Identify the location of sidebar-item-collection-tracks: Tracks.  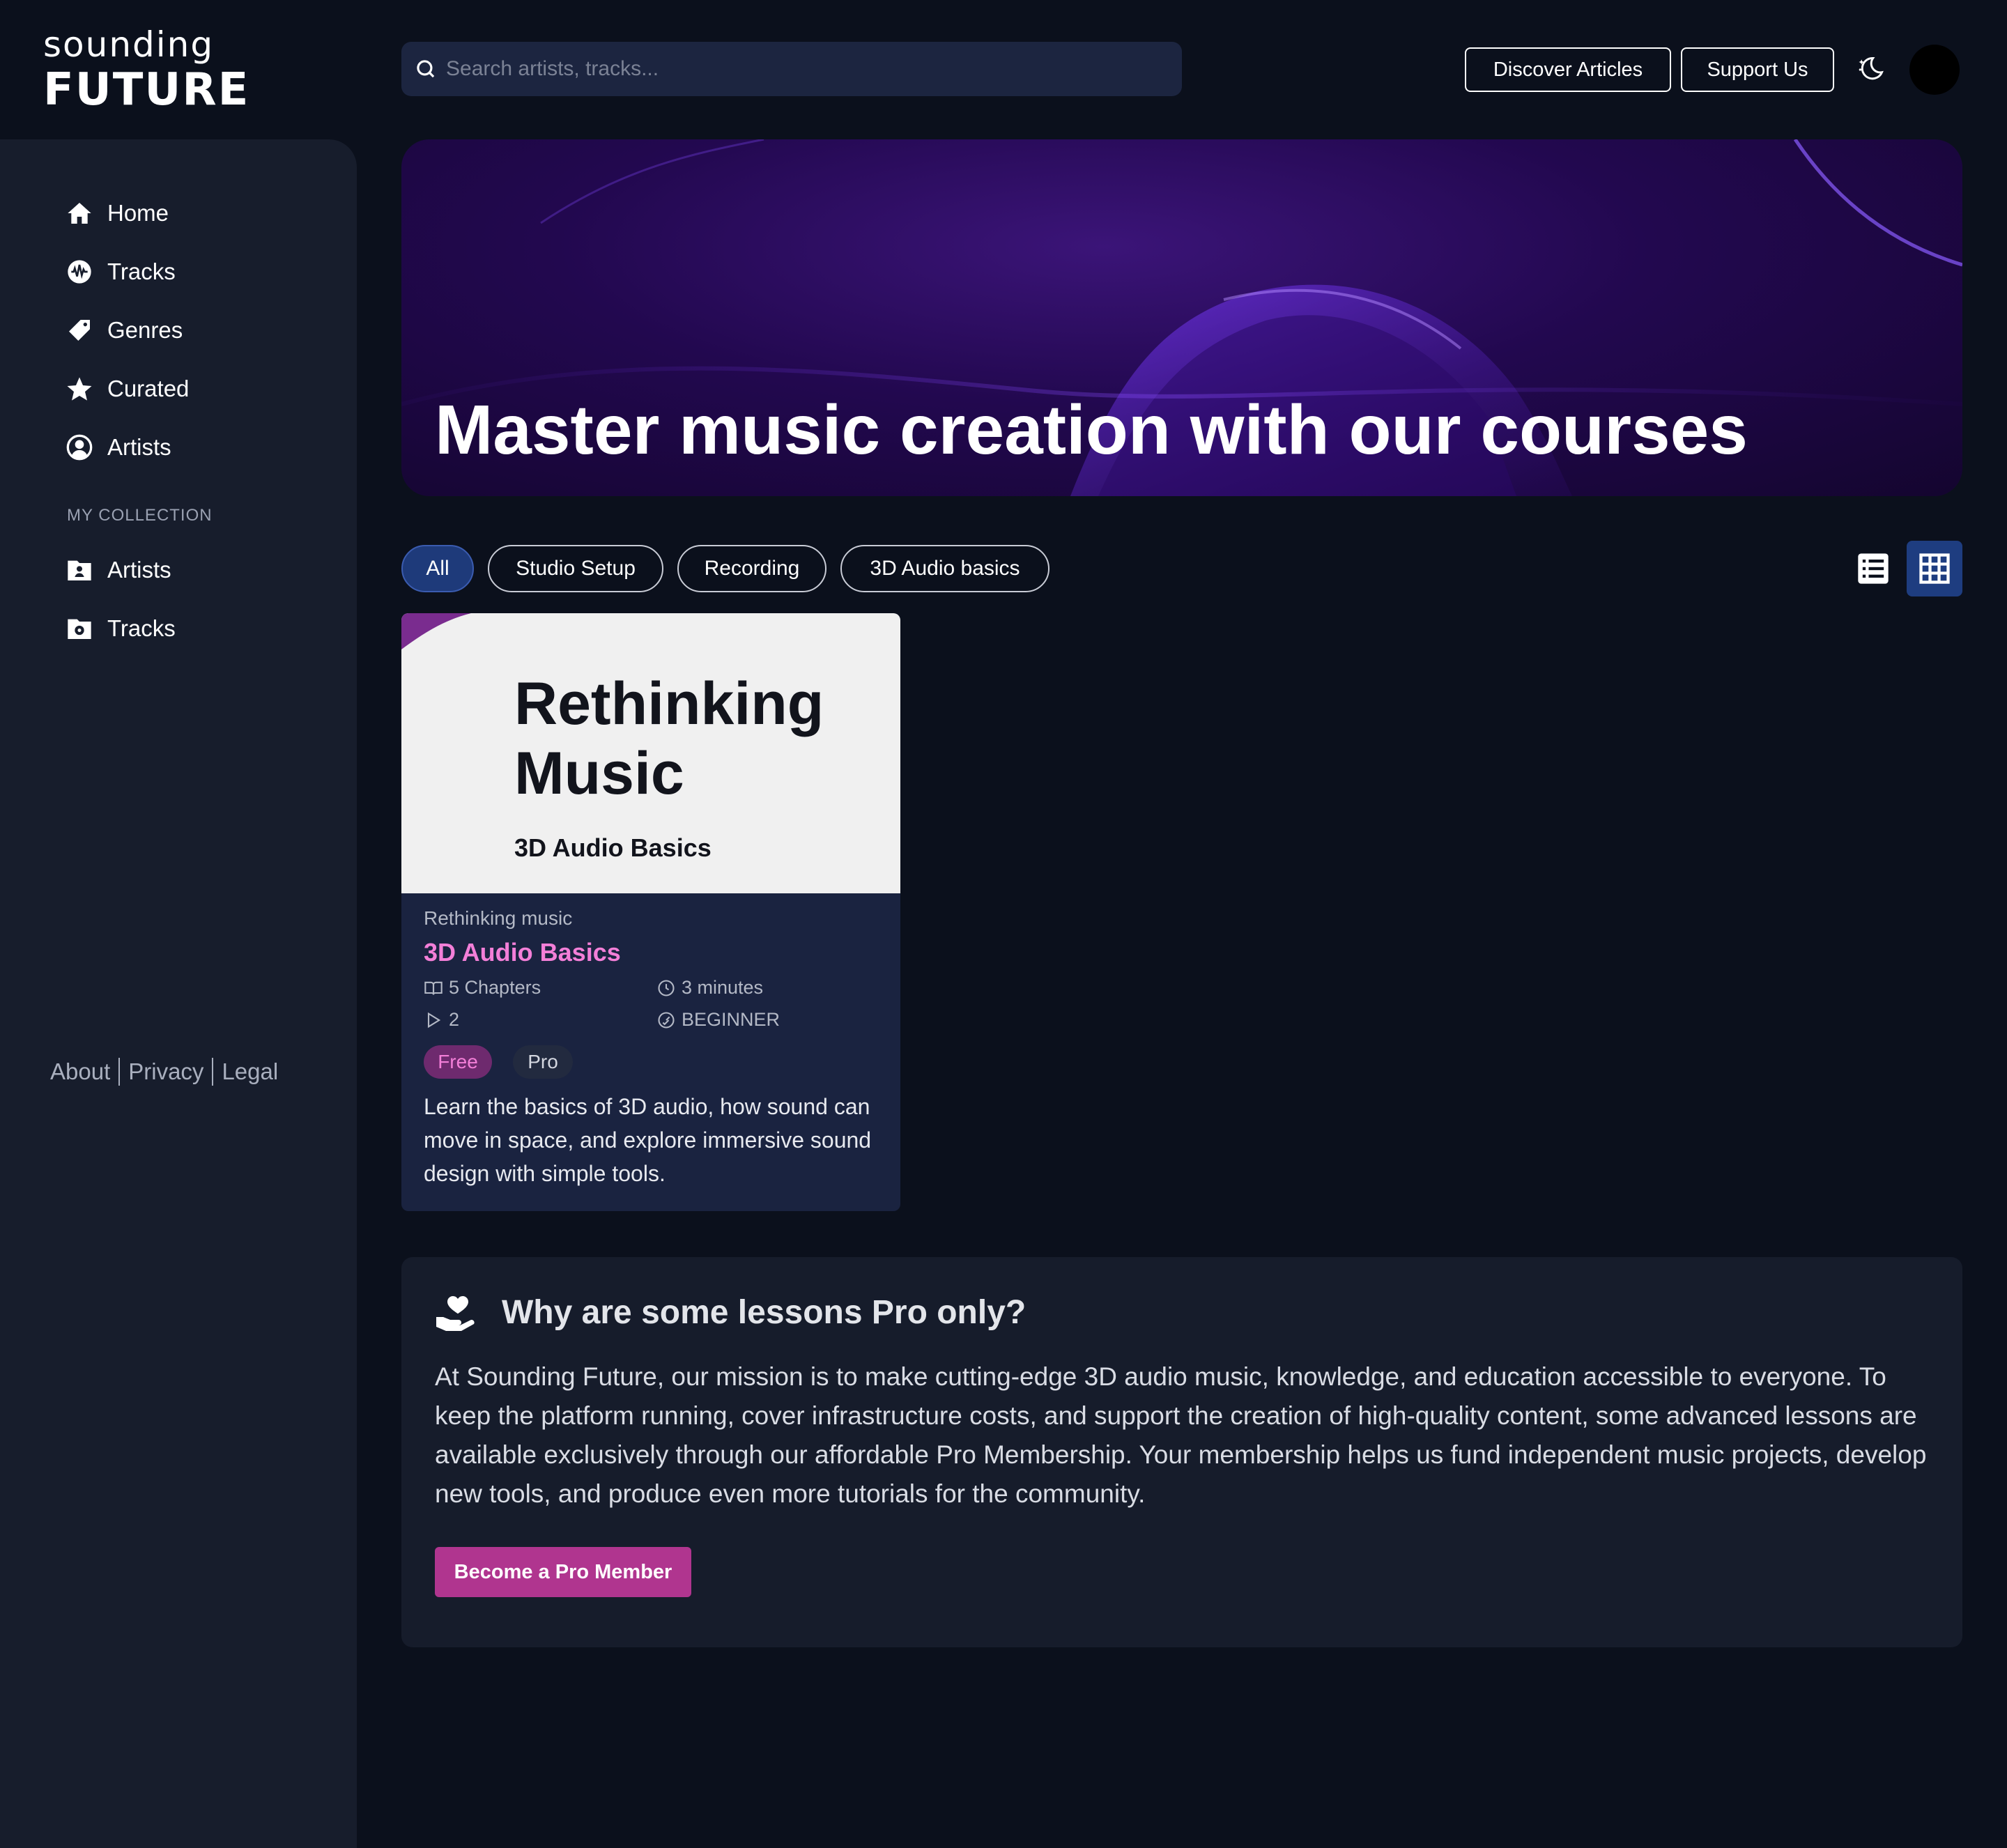
(121, 628).